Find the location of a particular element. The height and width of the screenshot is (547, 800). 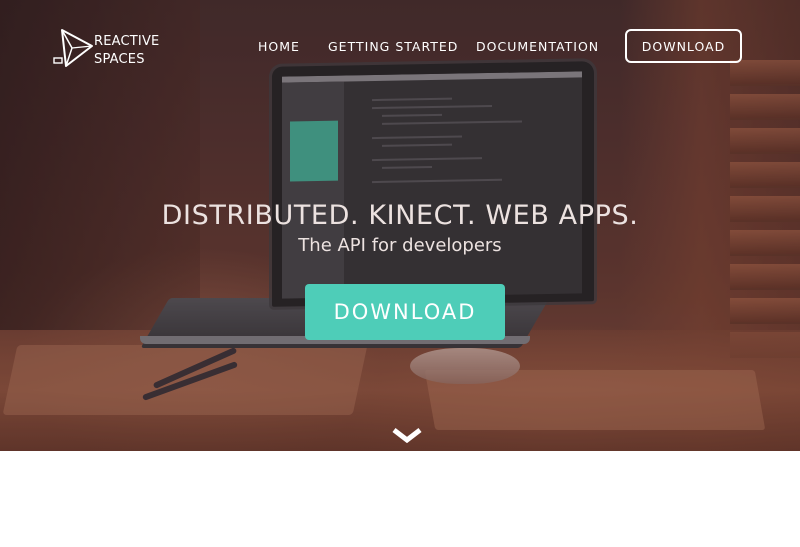

brand-name-line1: REACTIVE is located at coordinates (127, 41).